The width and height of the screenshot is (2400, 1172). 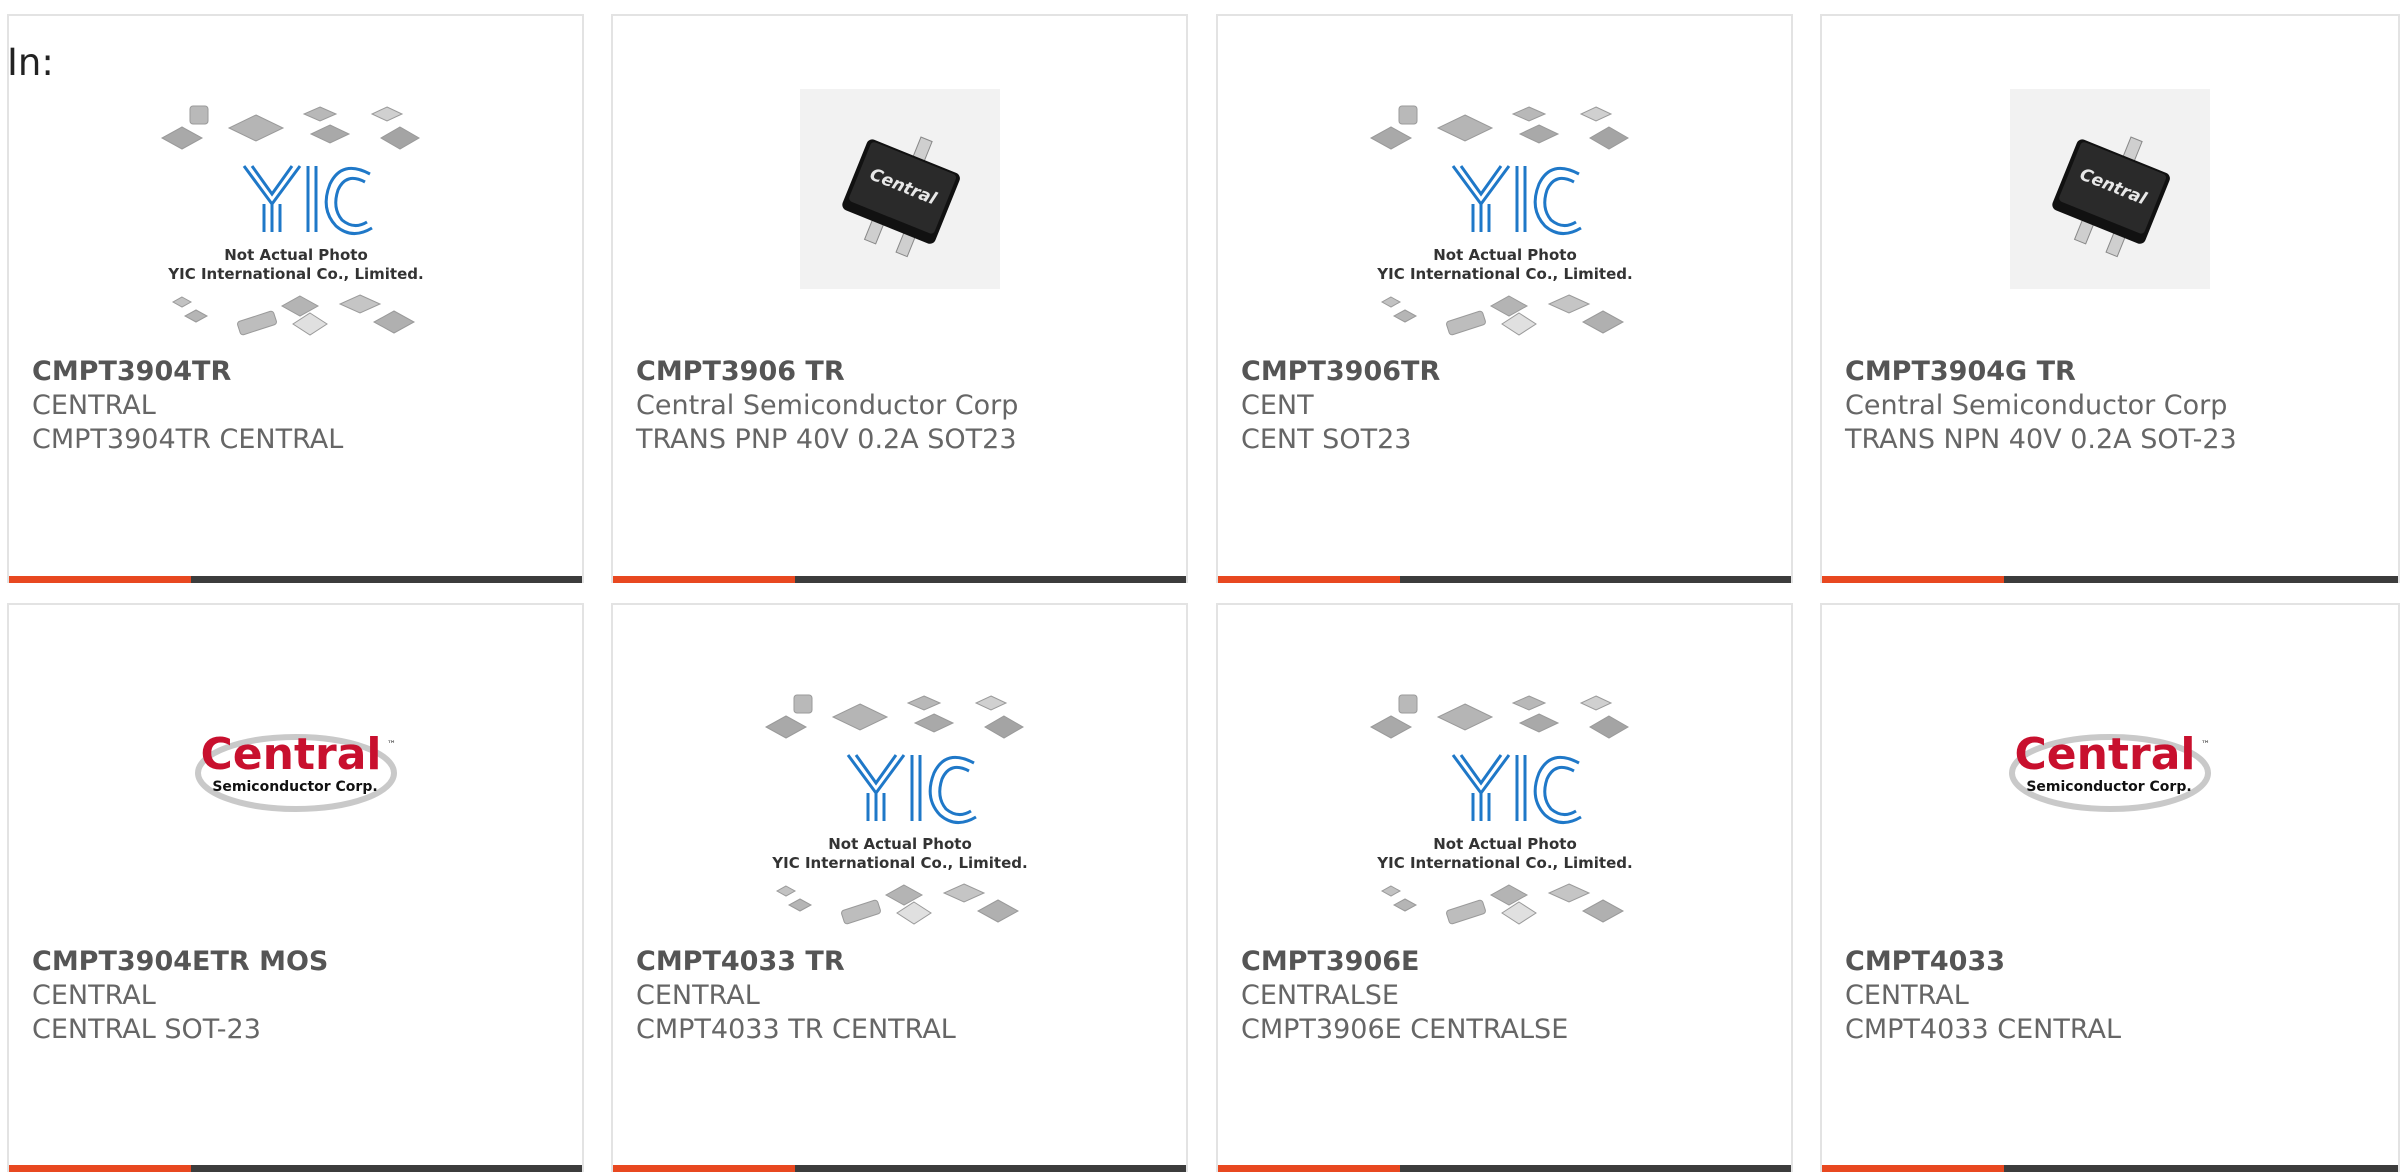 What do you see at coordinates (188, 439) in the screenshot?
I see `description: CMPT3904TR CENTRAL` at bounding box center [188, 439].